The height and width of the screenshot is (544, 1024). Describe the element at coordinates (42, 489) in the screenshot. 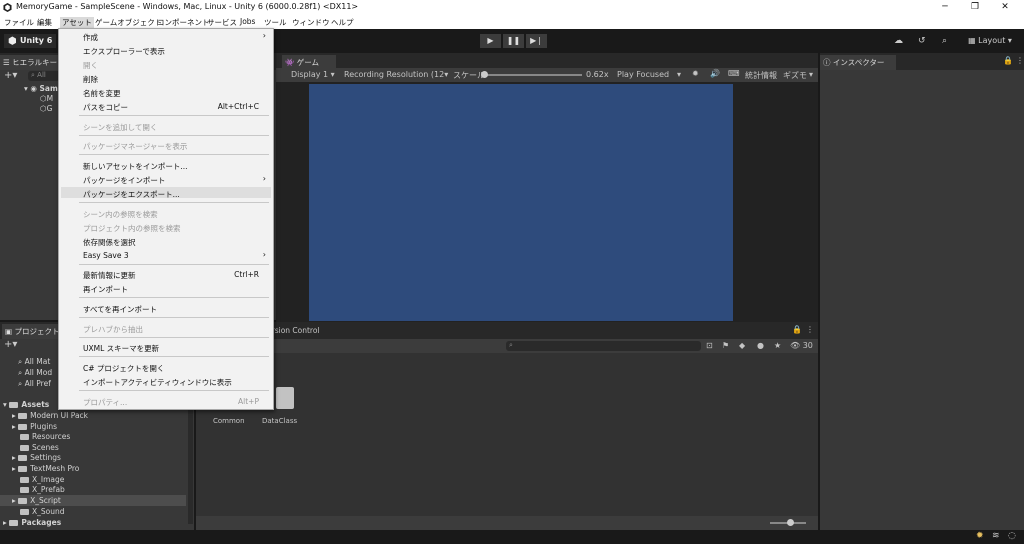

I see `folder-item: X_Prefab` at that location.